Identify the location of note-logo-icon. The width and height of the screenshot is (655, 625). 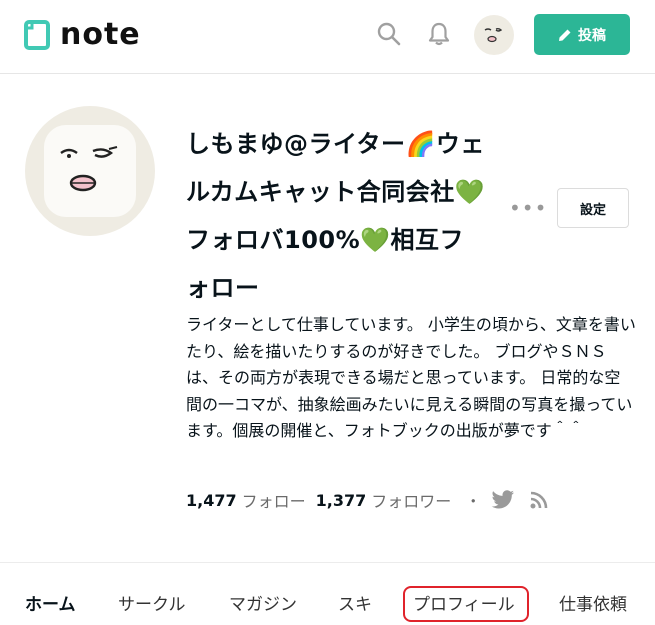
(37, 35).